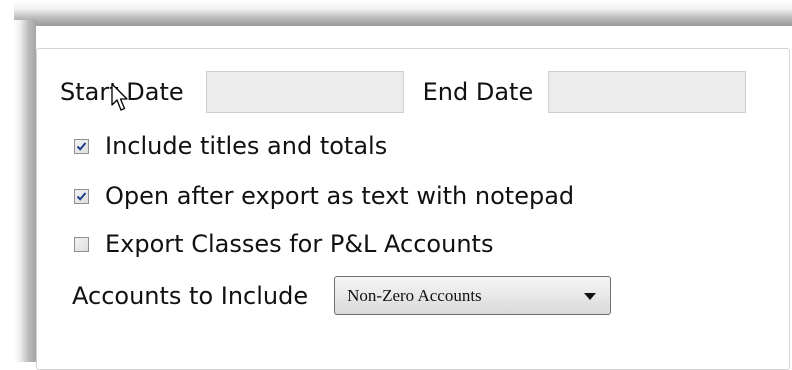  I want to click on date-row: Start Date End Date, so click(403, 92).